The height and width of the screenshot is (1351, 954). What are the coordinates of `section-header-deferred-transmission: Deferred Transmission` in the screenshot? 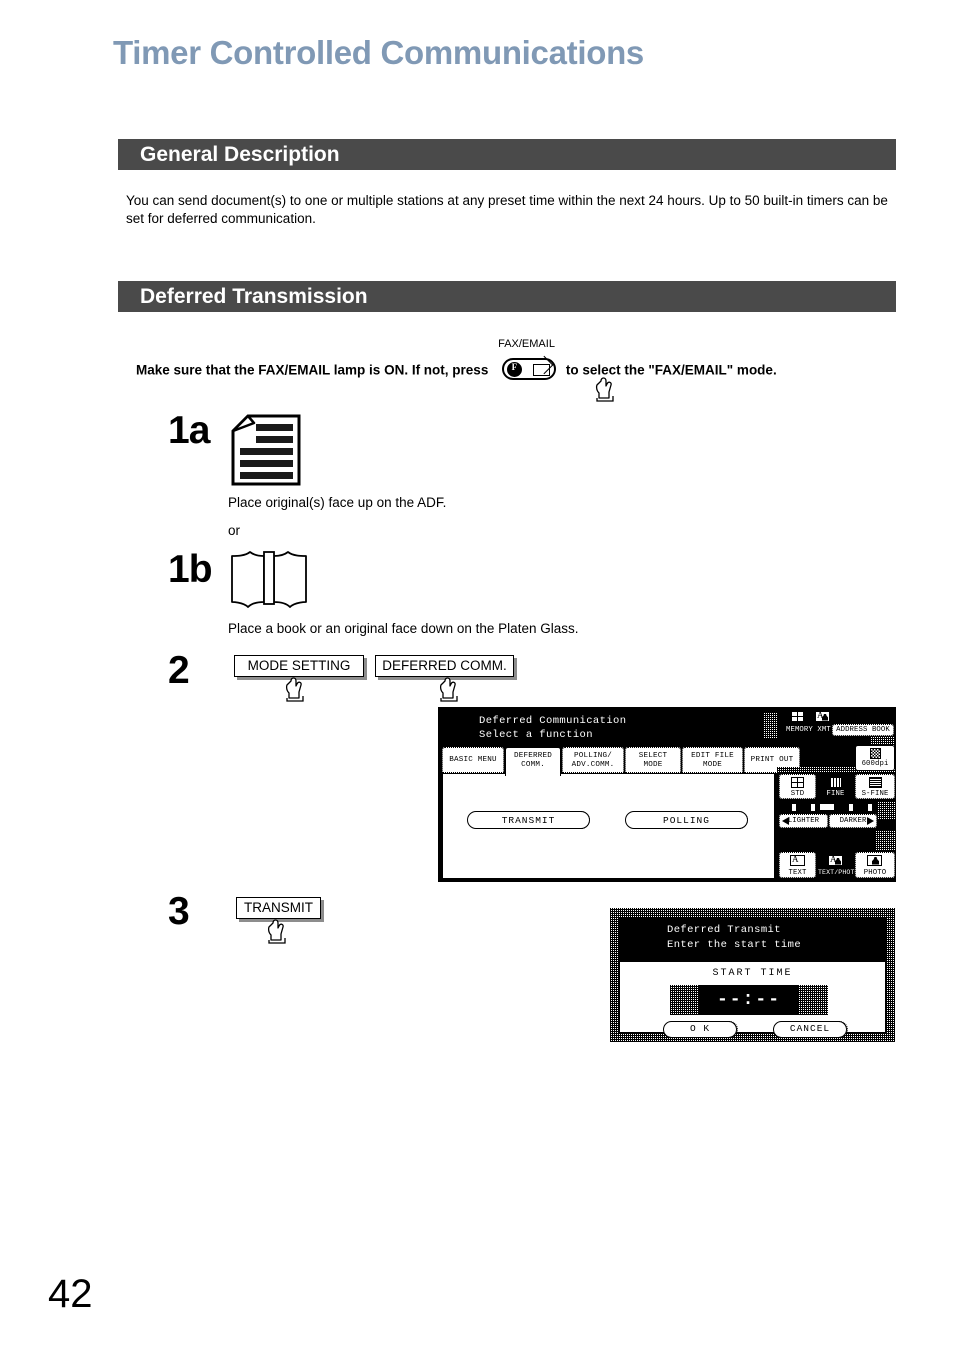 It's located at (507, 296).